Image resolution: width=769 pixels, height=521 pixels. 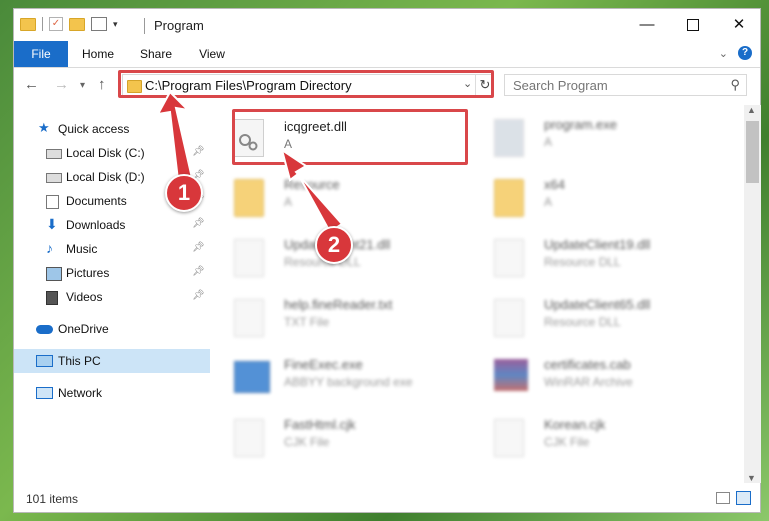 I want to click on sidebar-item-network: Network, so click(x=112, y=393).